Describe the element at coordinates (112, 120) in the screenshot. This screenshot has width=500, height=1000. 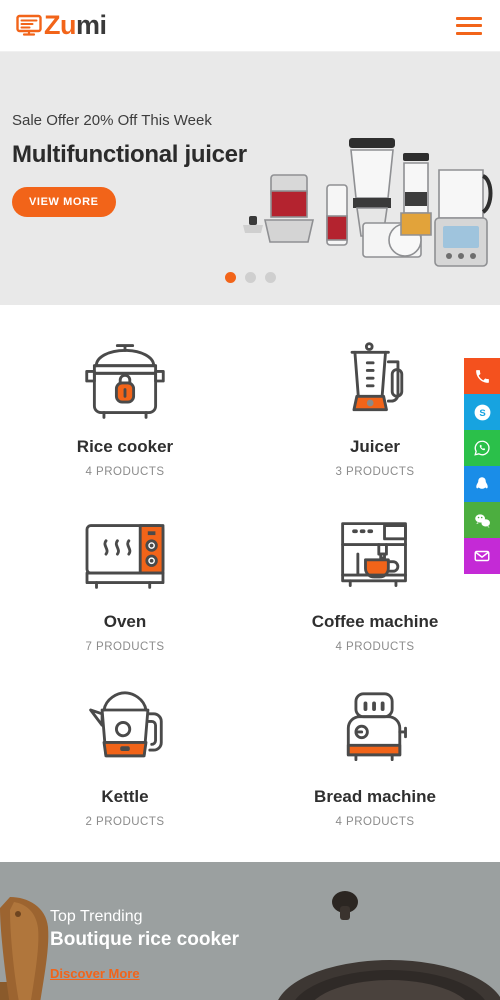
I see `hero-subtitle: Sale Offer 20% Off This Week` at that location.